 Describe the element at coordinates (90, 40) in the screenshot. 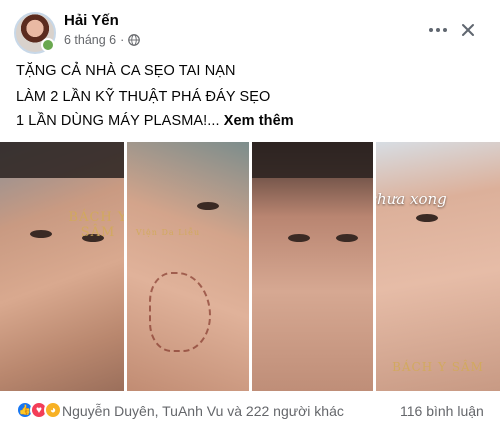

I see `post-date: 6 tháng 6` at that location.